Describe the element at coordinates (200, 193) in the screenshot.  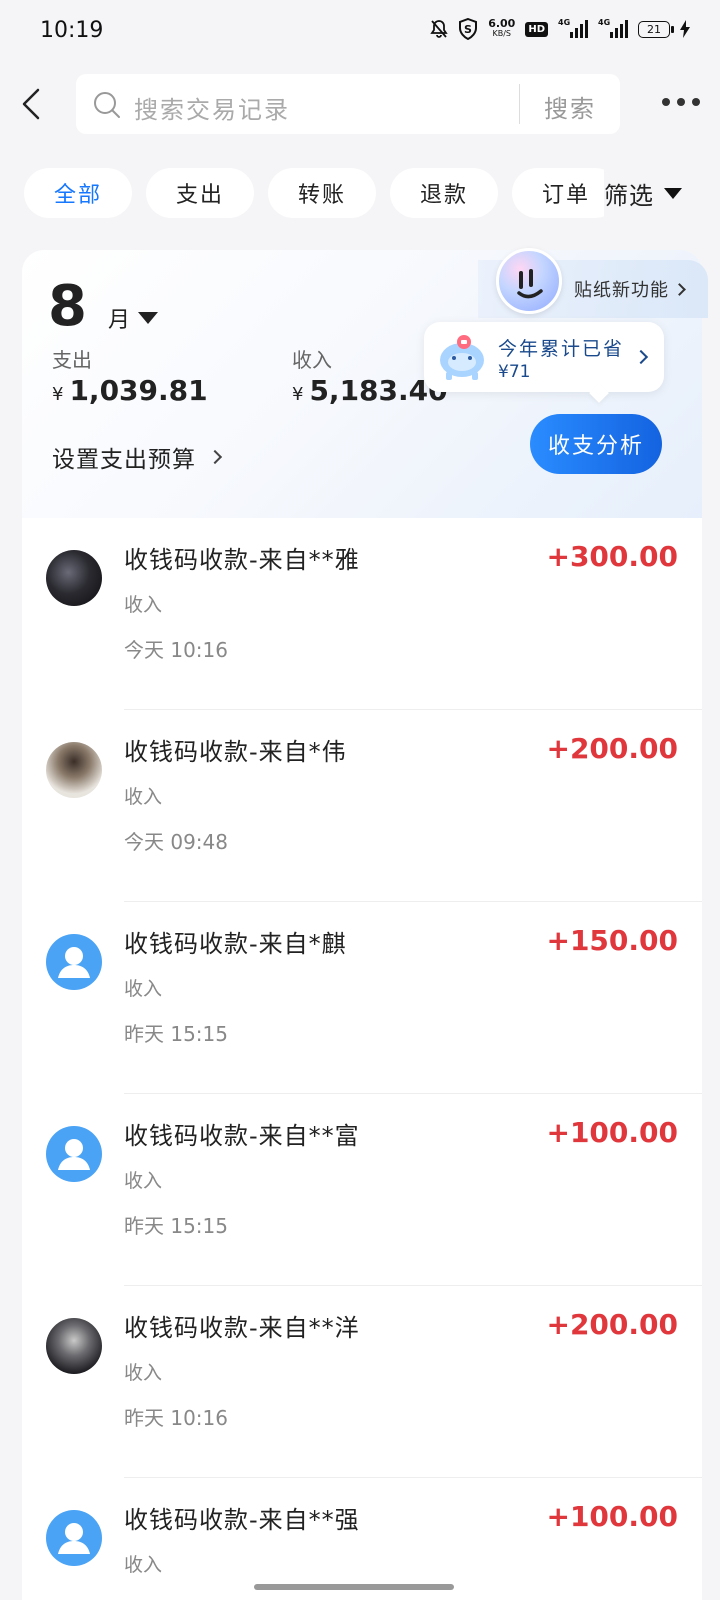
I see `tab-expense: 支出` at that location.